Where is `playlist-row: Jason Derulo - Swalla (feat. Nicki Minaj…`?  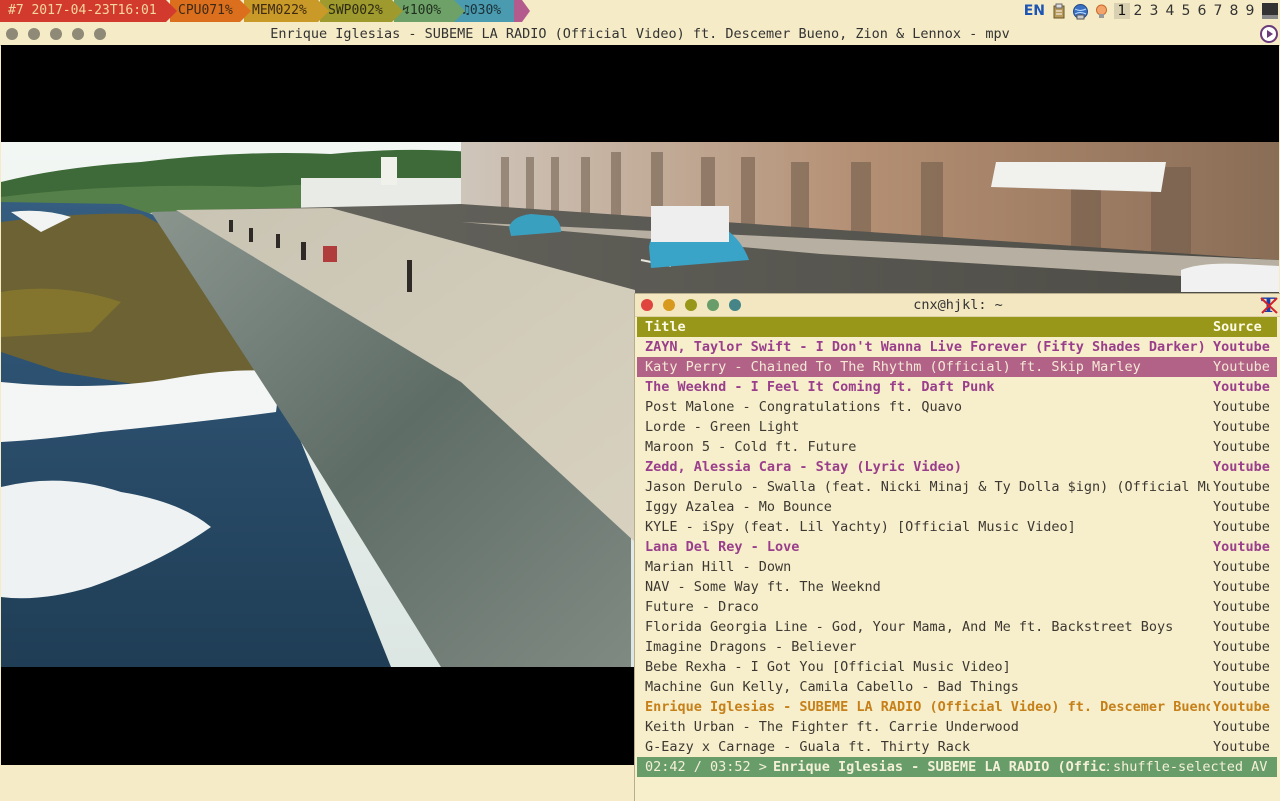
playlist-row: Jason Derulo - Swalla (feat. Nicki Minaj… is located at coordinates (957, 487).